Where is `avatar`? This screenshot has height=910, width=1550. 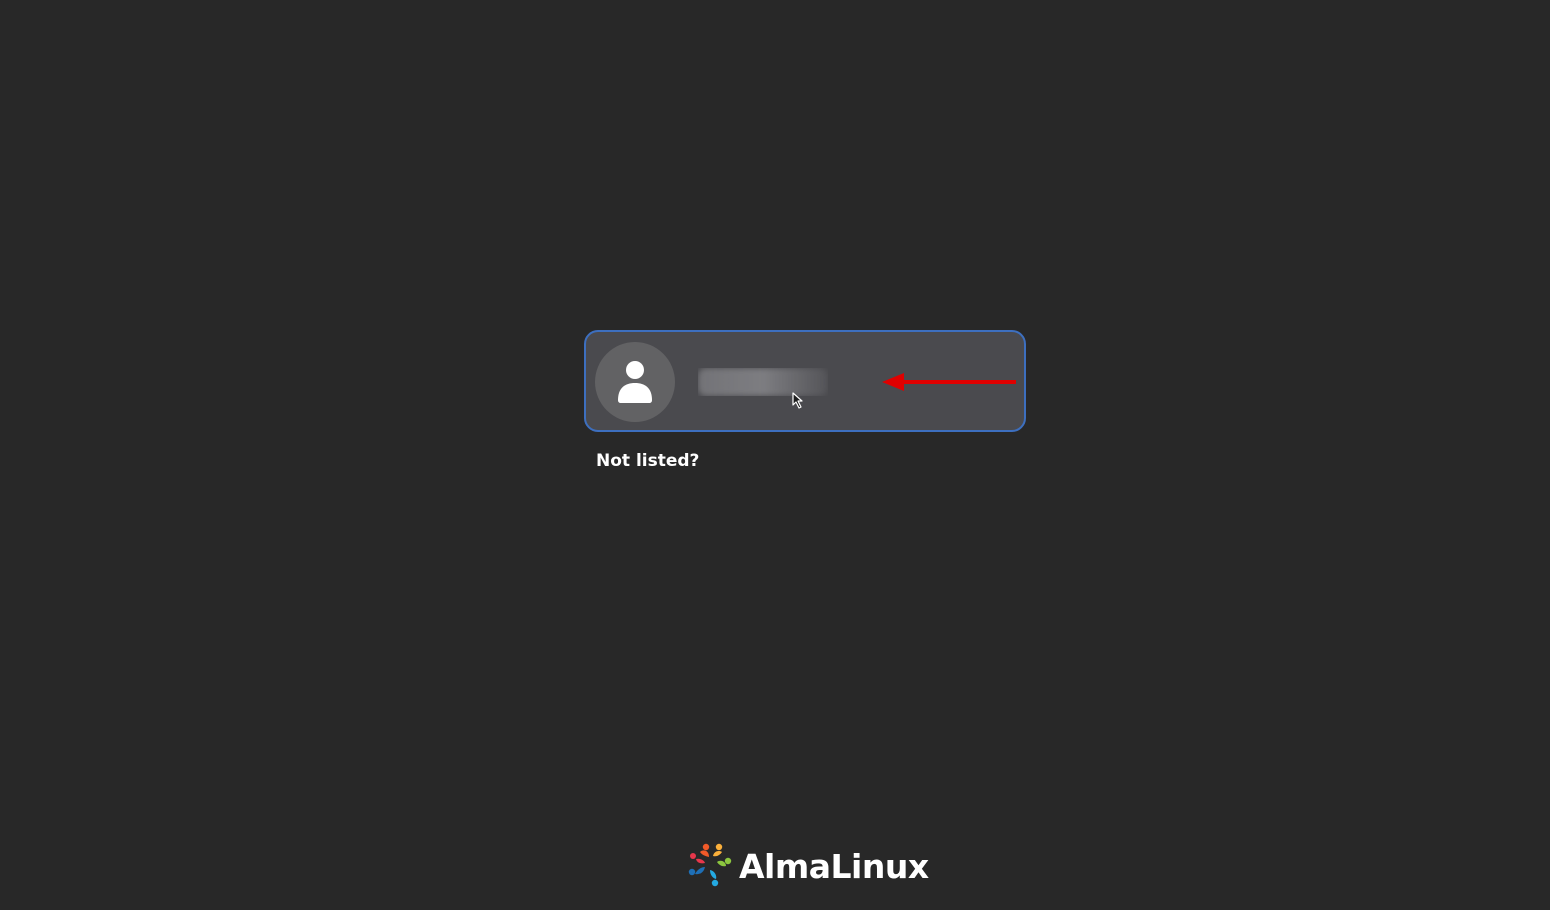
avatar is located at coordinates (635, 382).